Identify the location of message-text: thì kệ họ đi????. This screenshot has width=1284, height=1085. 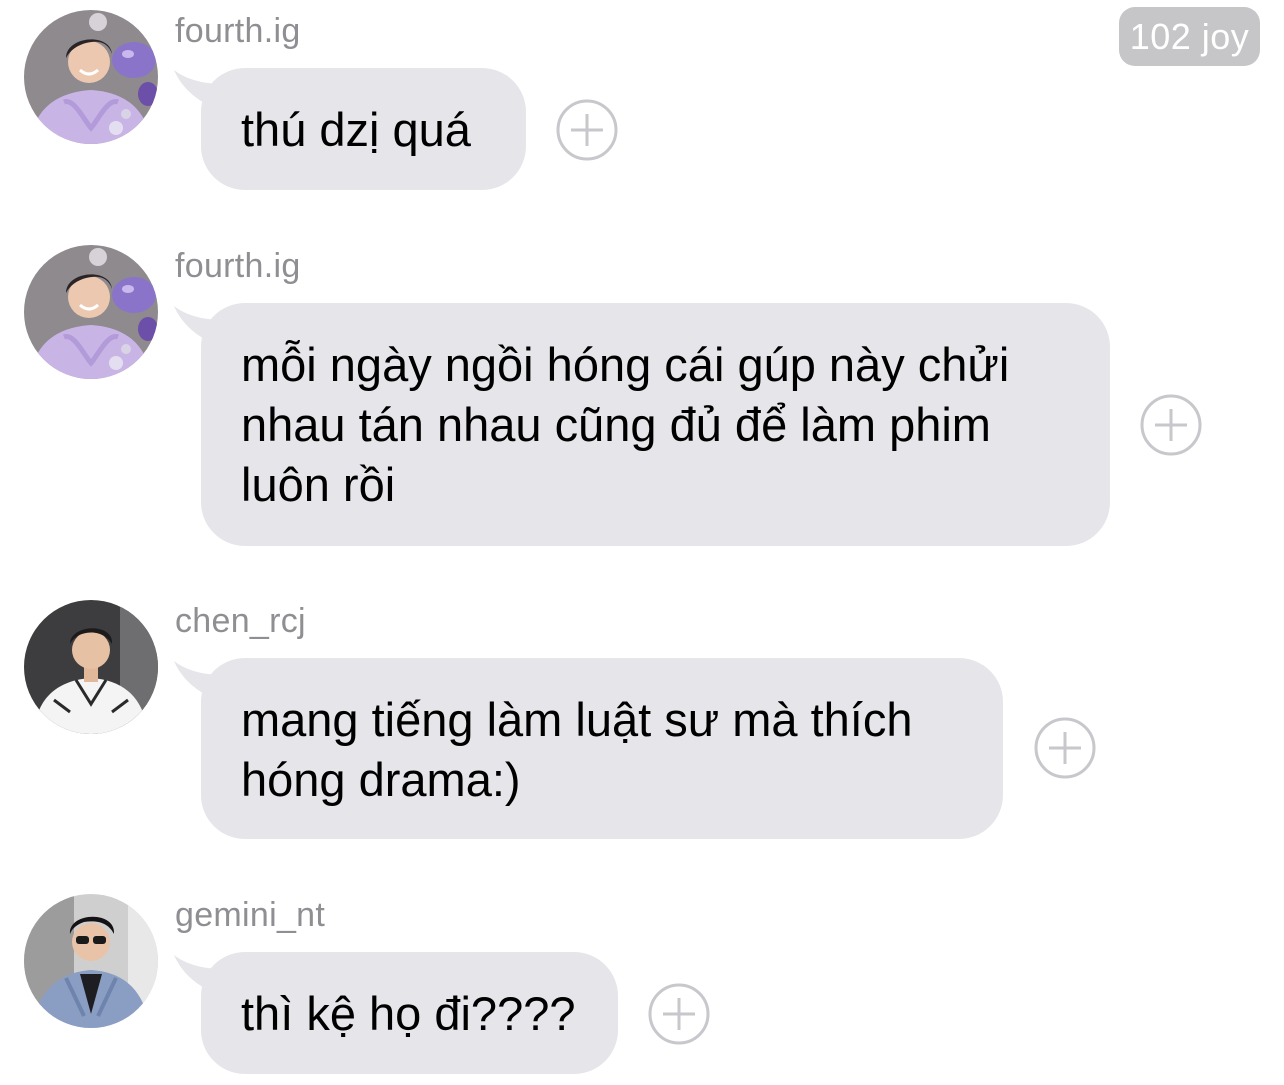
(408, 1013).